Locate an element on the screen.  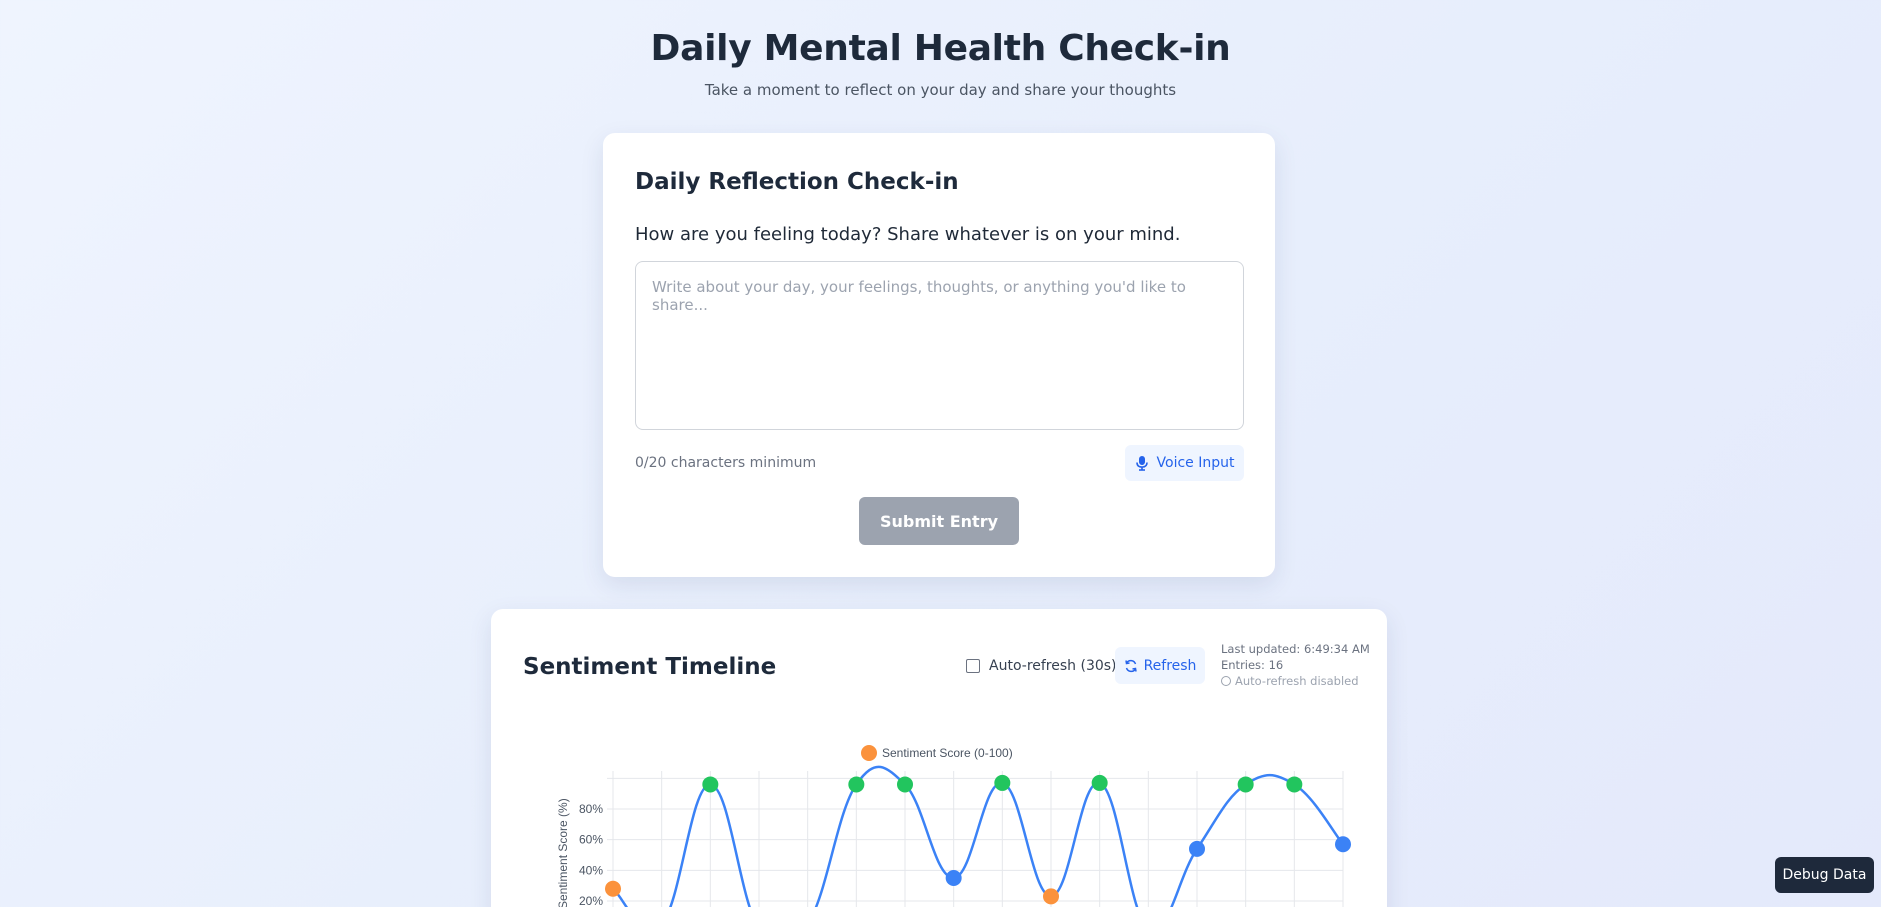
y-tick-label: 80% is located at coordinates (591, 809).